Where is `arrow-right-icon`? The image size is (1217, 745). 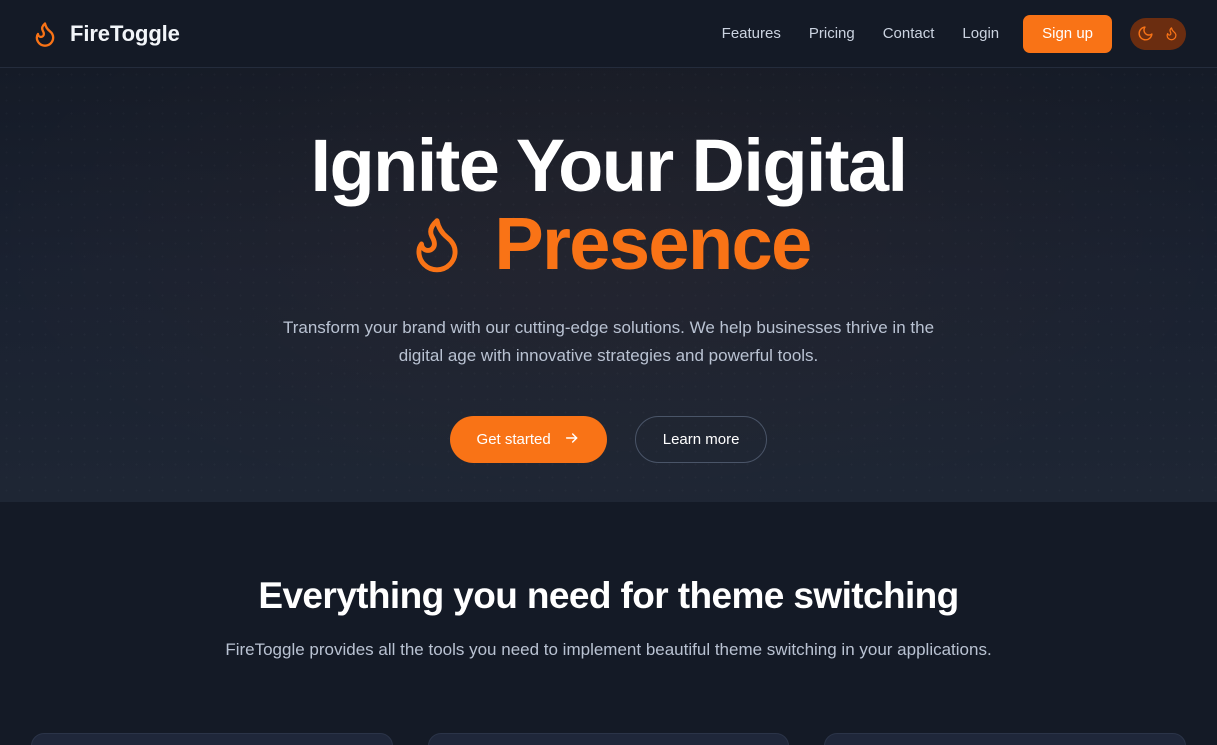
arrow-right-icon is located at coordinates (572, 440).